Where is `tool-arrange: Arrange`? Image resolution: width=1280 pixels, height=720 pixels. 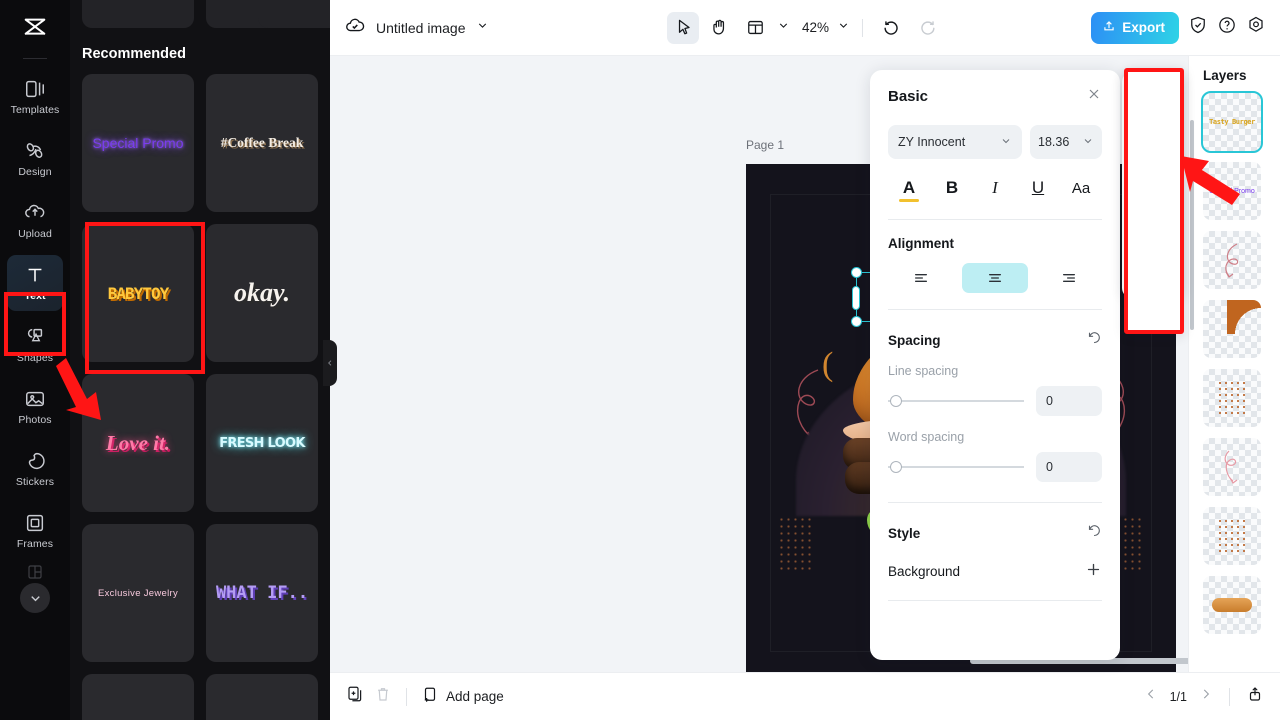
tool-arrange: Arrange is located at coordinates (1153, 266).